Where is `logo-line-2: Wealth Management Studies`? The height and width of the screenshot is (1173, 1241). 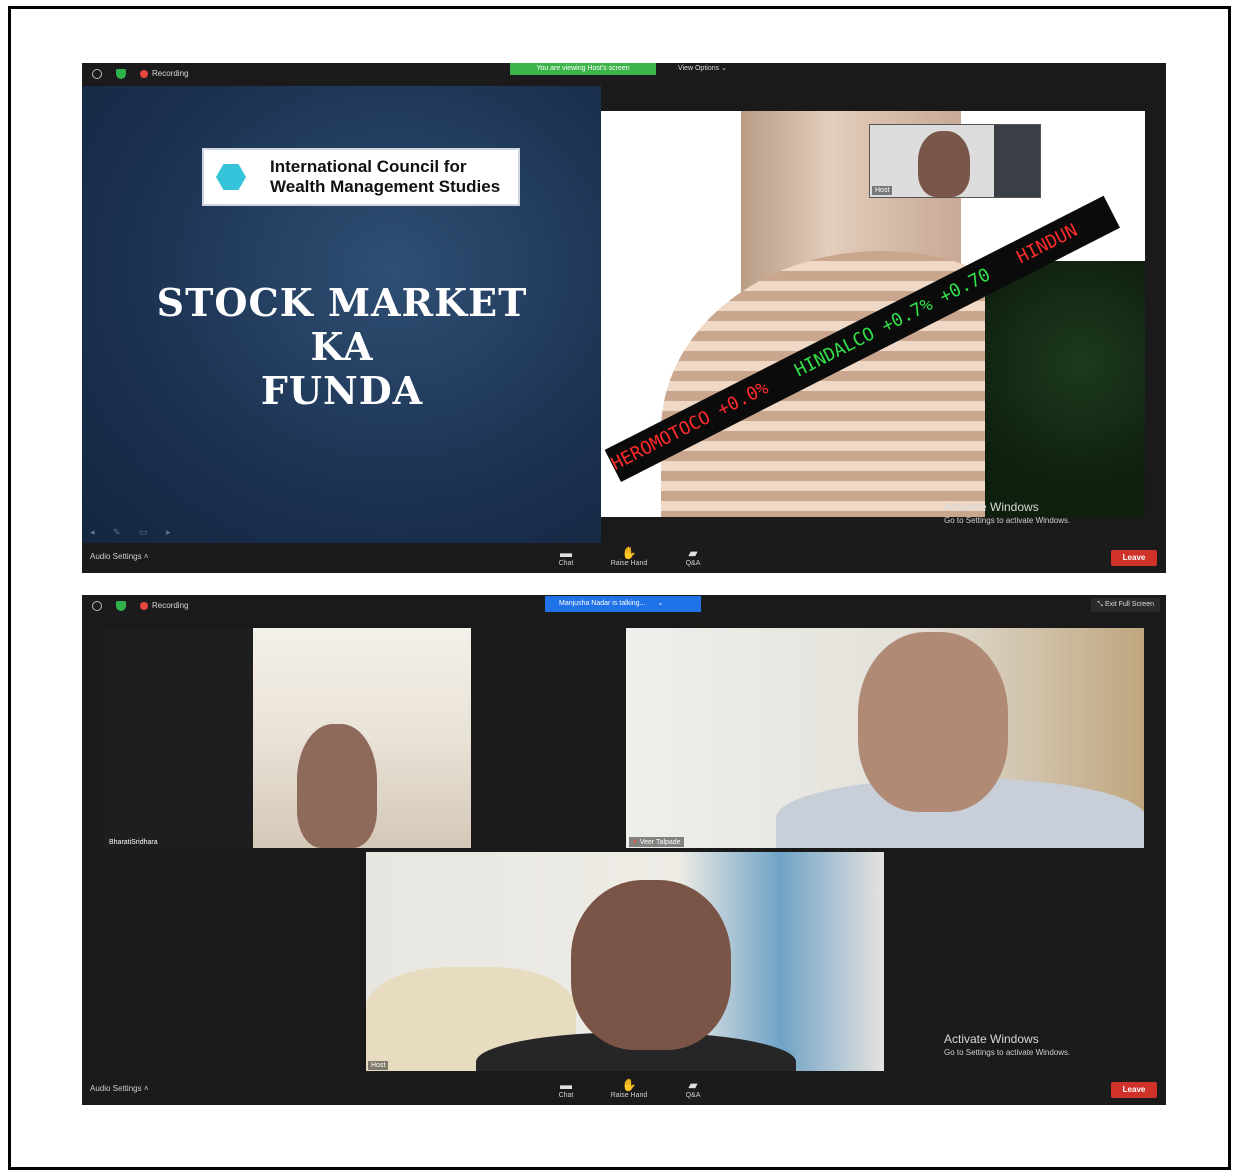
logo-line-2: Wealth Management Studies is located at coordinates (385, 186).